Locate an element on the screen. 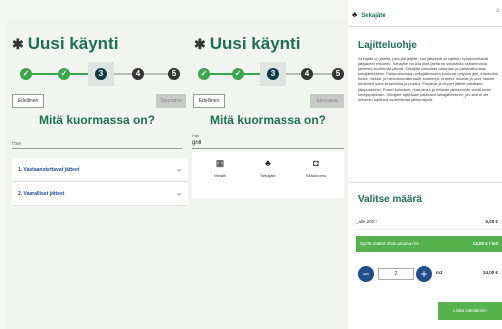 This screenshot has height=329, width=502. result-electronics: ◘ Sähköromu is located at coordinates (316, 167).